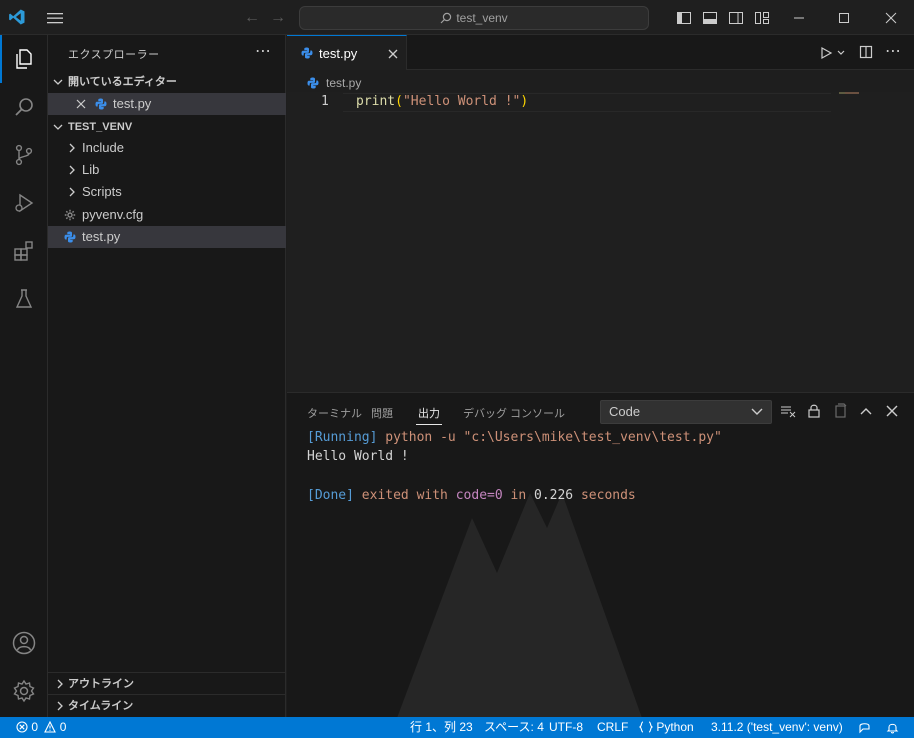 This screenshot has height=738, width=914. What do you see at coordinates (891, 17) in the screenshot?
I see `close-icon` at bounding box center [891, 17].